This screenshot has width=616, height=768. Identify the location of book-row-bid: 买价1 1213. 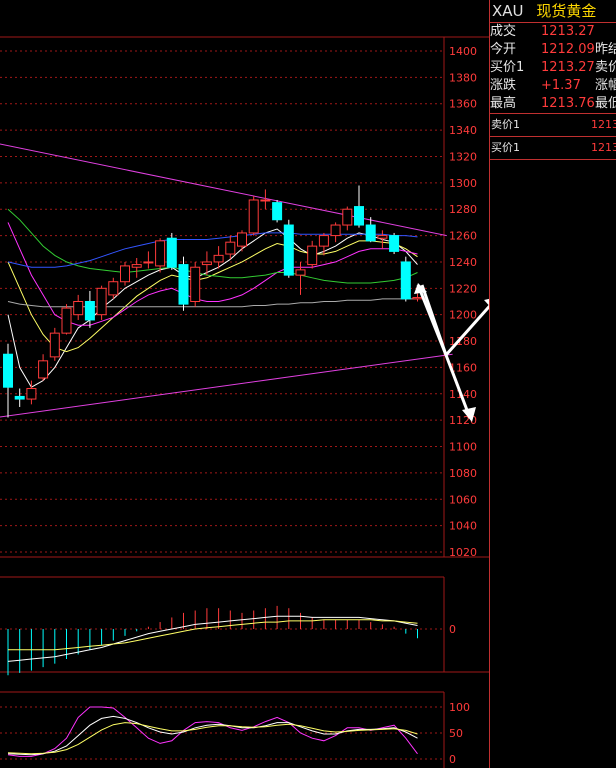
(553, 148).